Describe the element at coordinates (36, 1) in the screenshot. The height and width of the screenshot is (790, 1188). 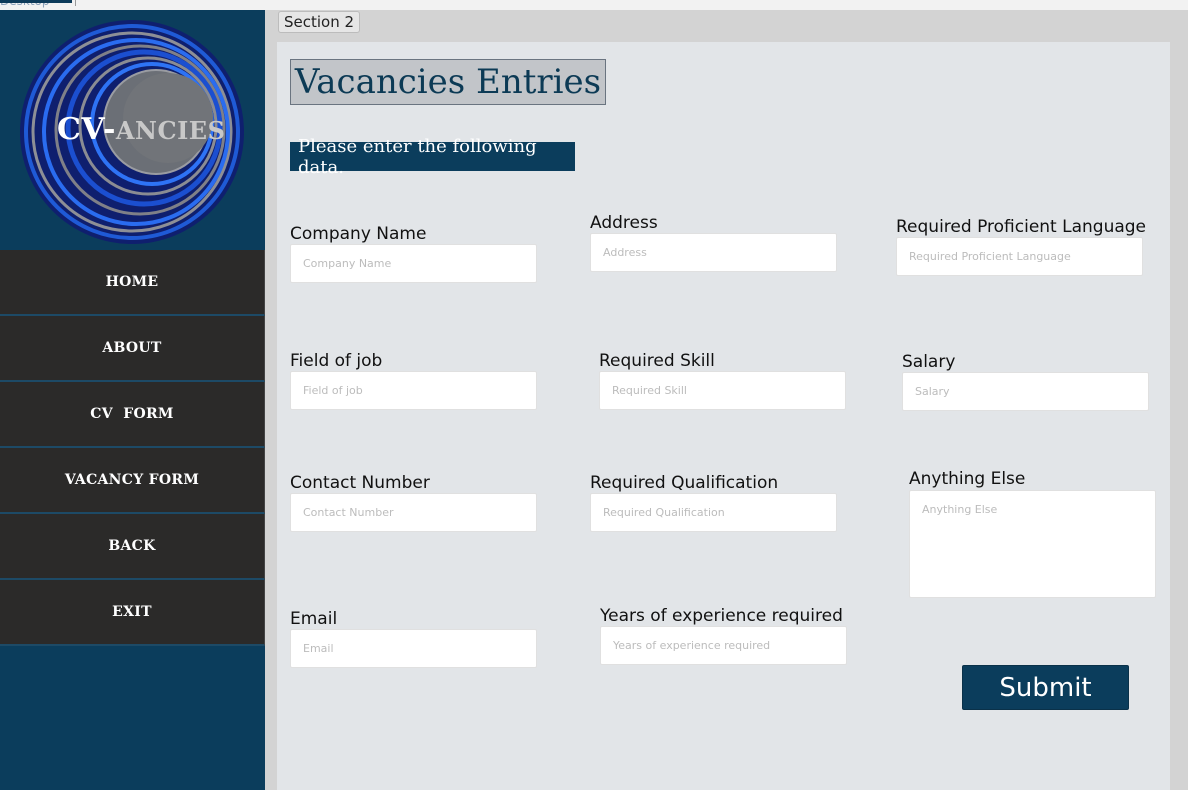
I see `window-title-underline` at that location.